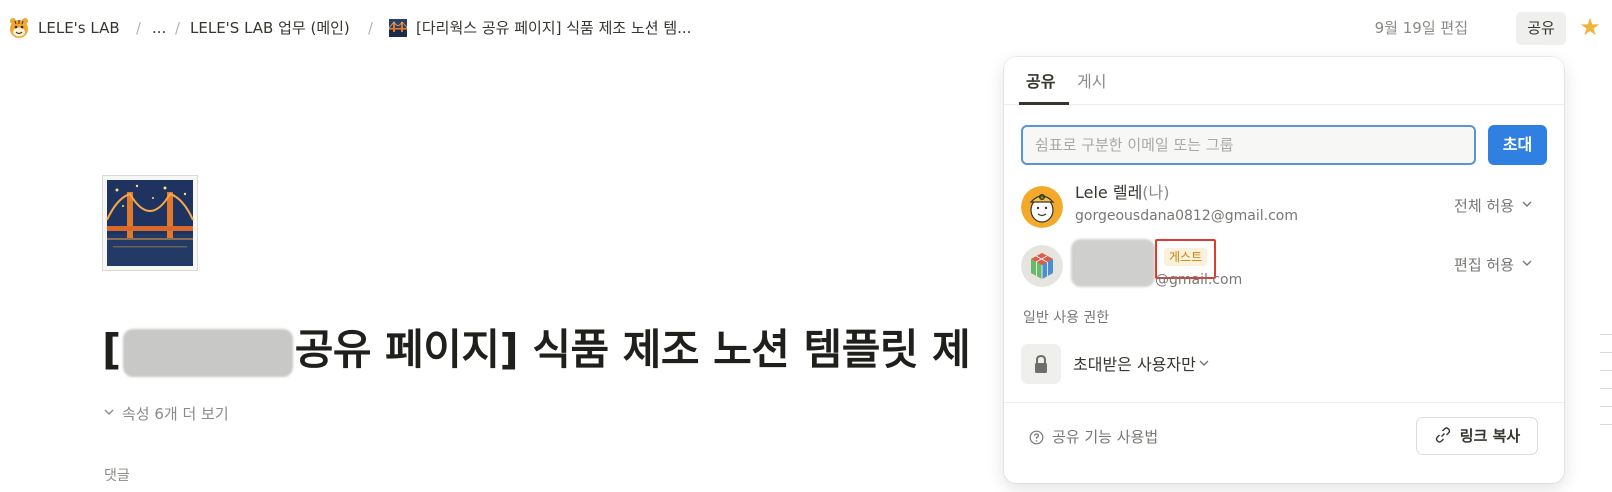  I want to click on svg-text: H, so click(1042, 197).